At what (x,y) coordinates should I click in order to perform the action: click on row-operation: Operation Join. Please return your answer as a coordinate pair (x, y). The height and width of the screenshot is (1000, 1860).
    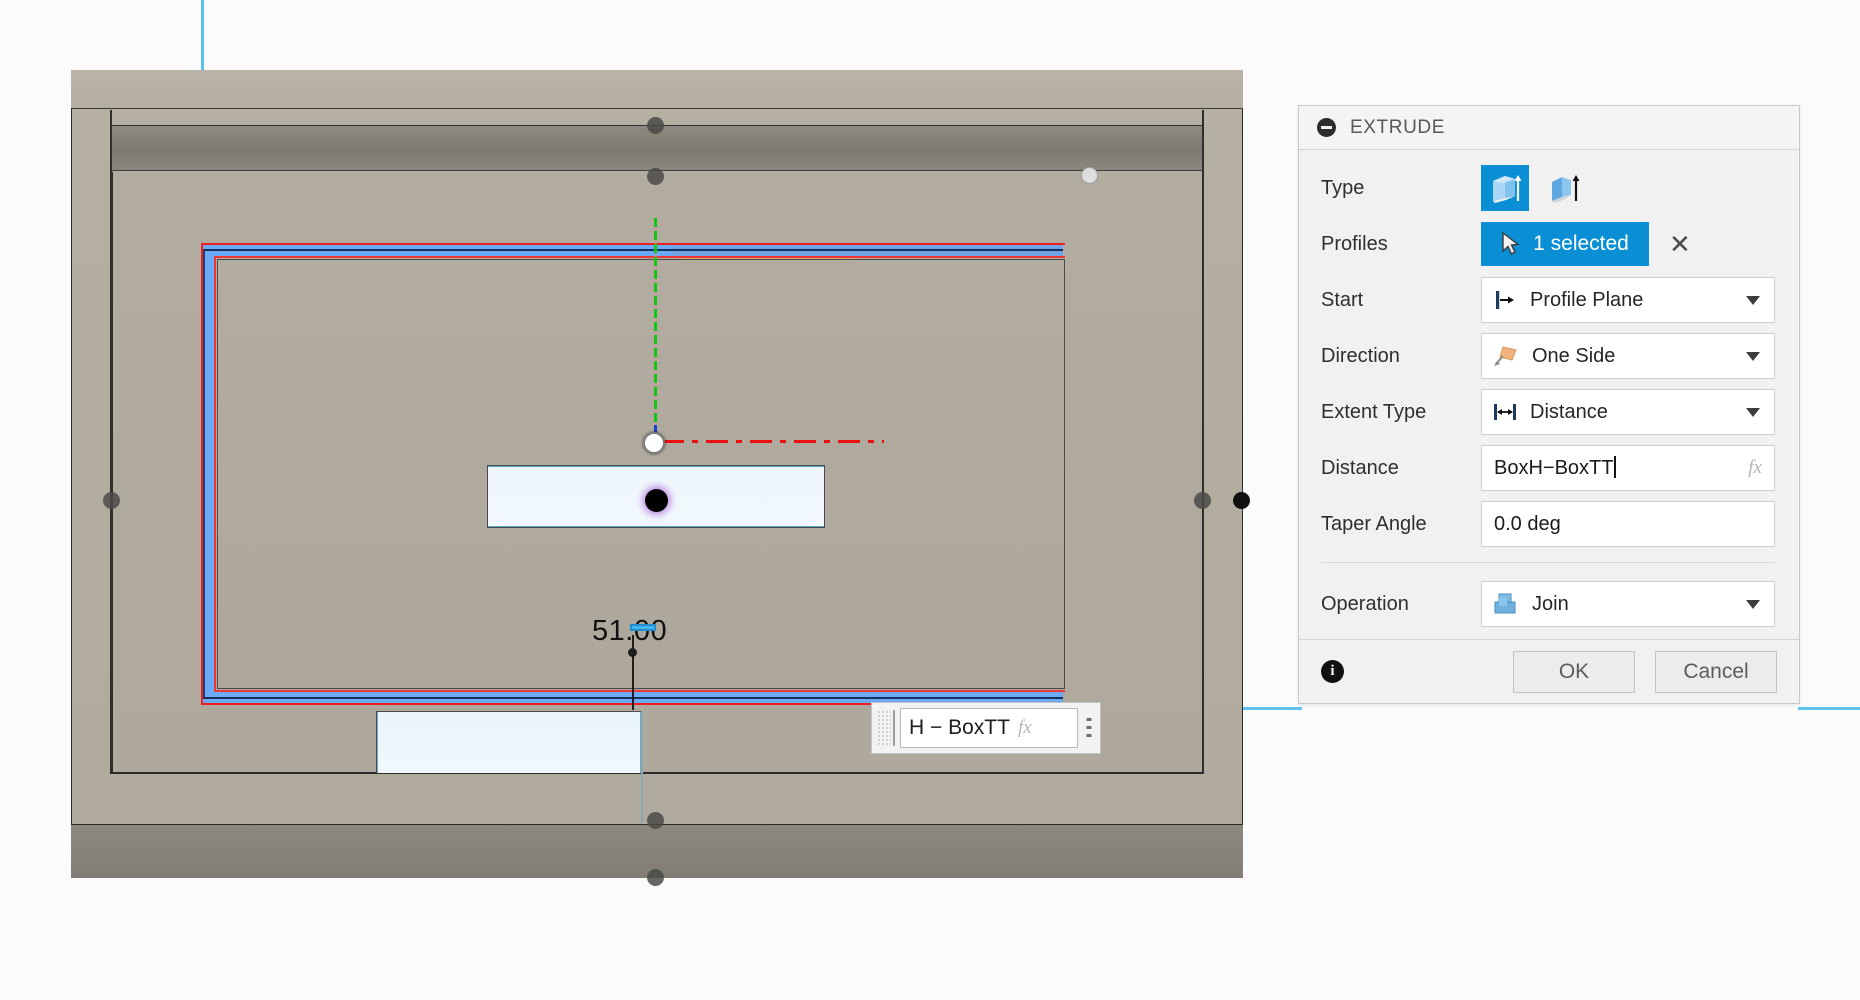
    Looking at the image, I should click on (1549, 604).